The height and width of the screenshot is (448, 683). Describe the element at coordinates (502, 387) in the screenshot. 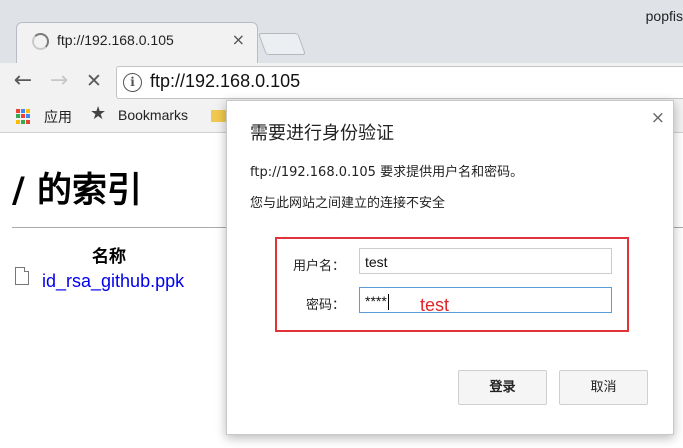

I see `login-button: 登录` at that location.